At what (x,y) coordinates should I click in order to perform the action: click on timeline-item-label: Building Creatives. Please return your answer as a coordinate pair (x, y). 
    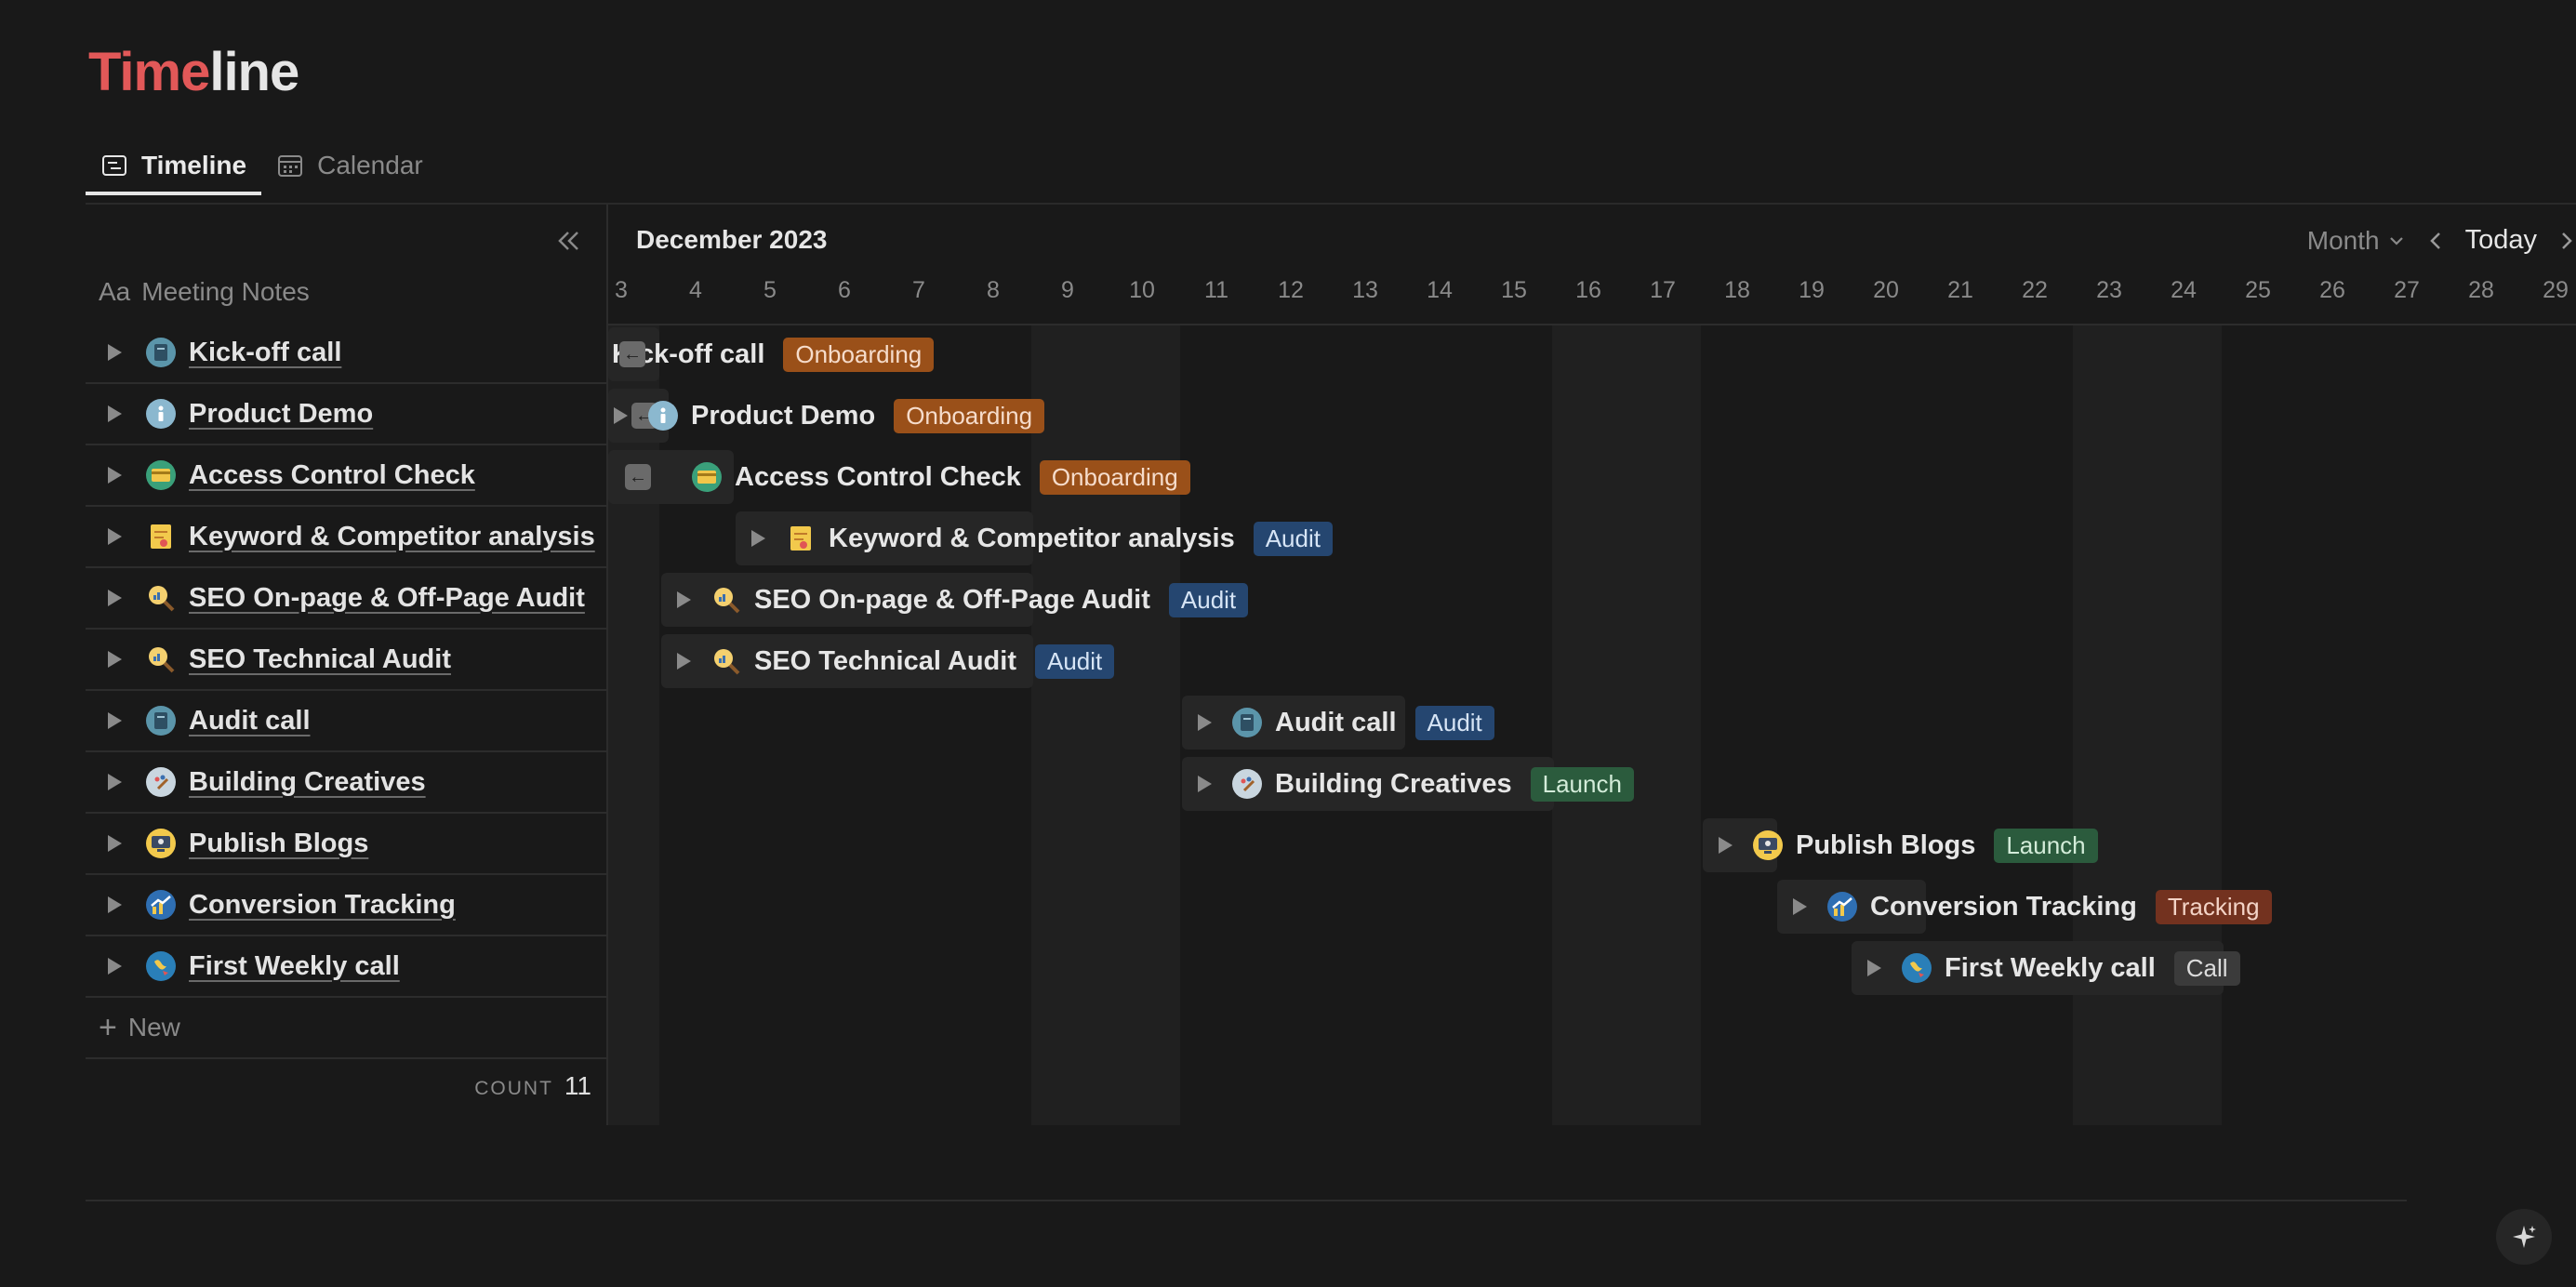
    Looking at the image, I should click on (1393, 783).